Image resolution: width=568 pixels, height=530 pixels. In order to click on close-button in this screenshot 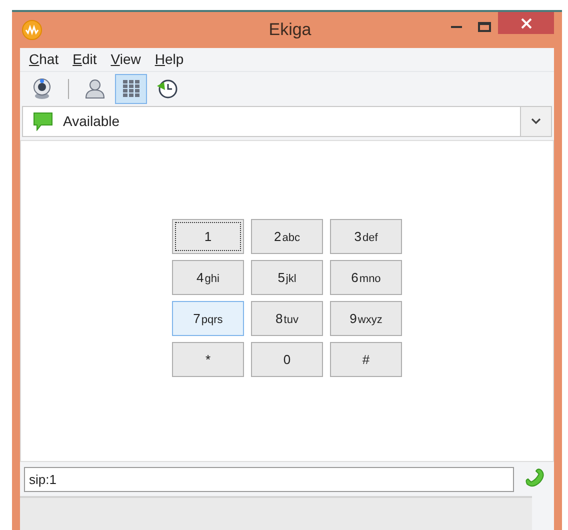, I will do `click(526, 23)`.